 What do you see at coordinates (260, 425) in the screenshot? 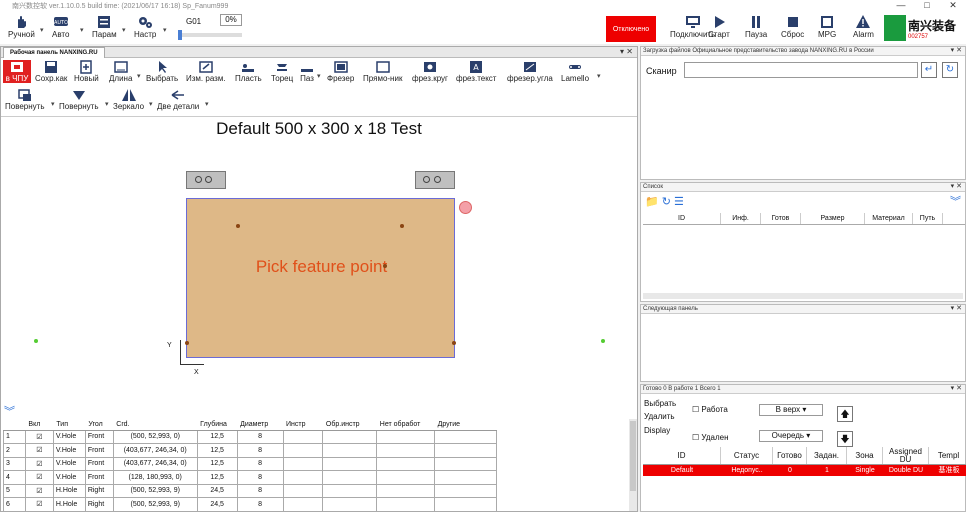
I see `table-header-cell: Диаметр` at bounding box center [260, 425].